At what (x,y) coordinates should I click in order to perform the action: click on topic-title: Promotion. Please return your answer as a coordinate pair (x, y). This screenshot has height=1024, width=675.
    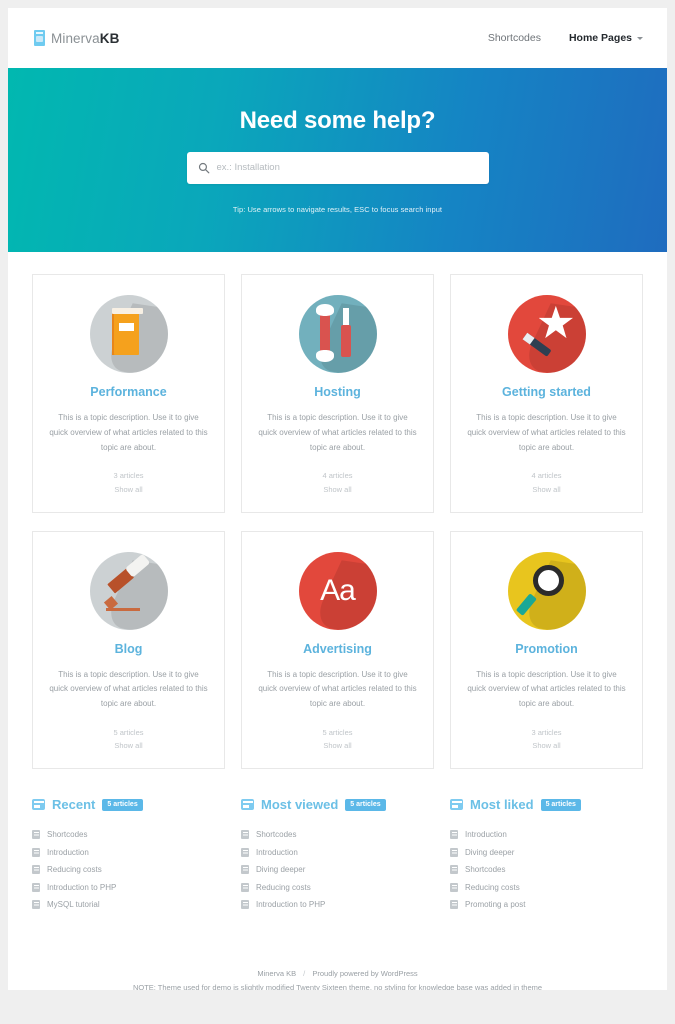
    Looking at the image, I should click on (546, 648).